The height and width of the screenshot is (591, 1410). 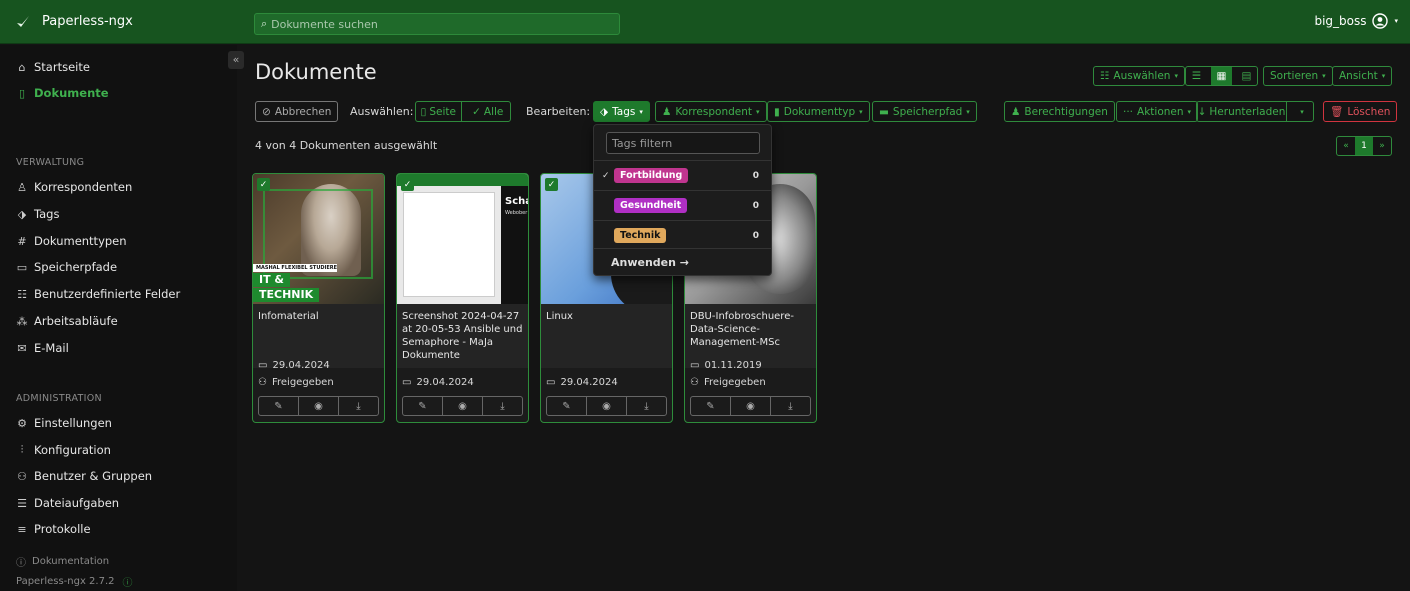 What do you see at coordinates (128, 581) in the screenshot?
I see `info-circle-icon: ⓘ` at bounding box center [128, 581].